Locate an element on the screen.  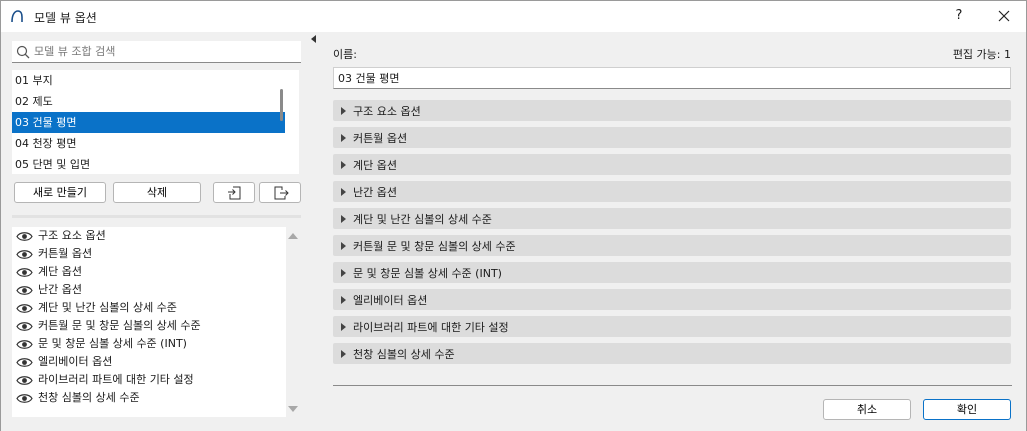
title-bar: 모델 뷰 옵션 ? is located at coordinates (513, 16).